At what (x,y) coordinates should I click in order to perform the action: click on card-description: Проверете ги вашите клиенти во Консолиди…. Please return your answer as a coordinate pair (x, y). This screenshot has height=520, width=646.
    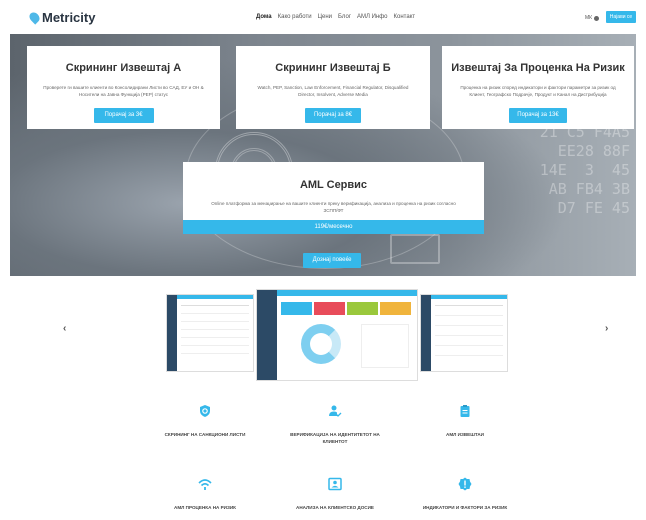
    Looking at the image, I should click on (123, 91).